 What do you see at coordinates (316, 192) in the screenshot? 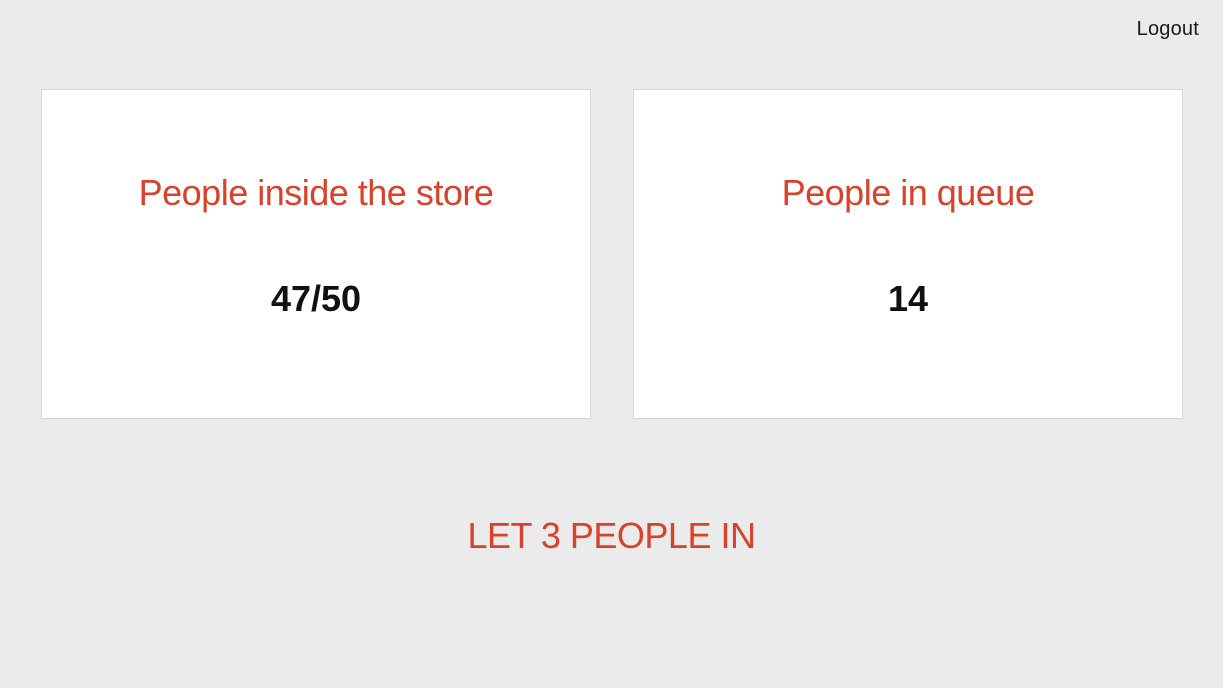
I see `store-occupancy-title: People inside the store` at bounding box center [316, 192].